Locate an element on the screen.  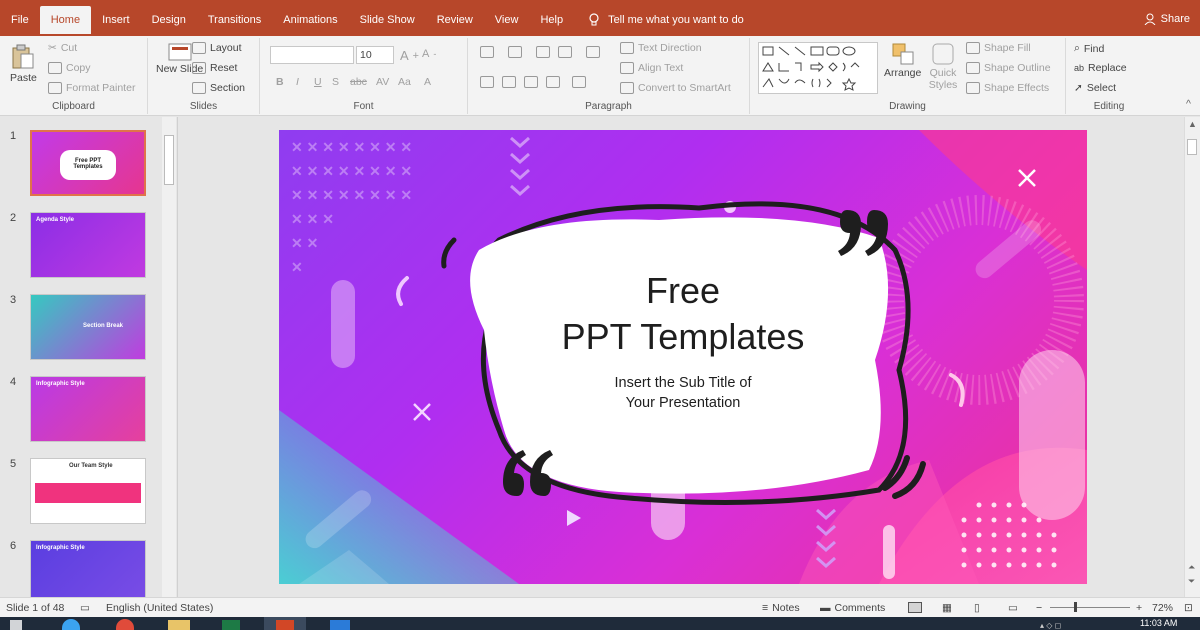
select-button: ➚ Select is located at coordinates (1095, 88).